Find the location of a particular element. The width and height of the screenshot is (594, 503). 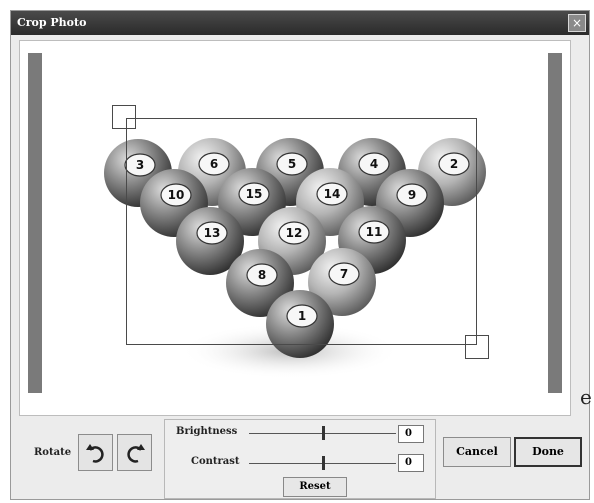

rotate-cw-button is located at coordinates (134, 452).